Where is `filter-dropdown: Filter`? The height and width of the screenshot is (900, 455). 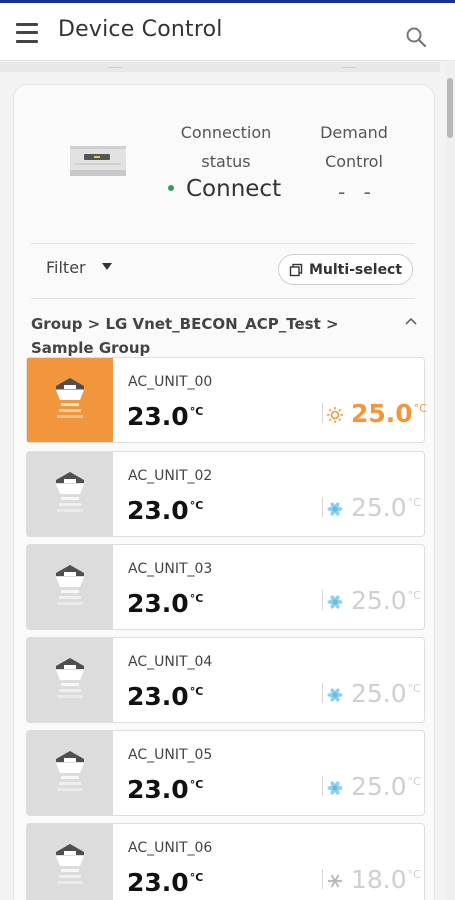
filter-dropdown: Filter is located at coordinates (79, 267).